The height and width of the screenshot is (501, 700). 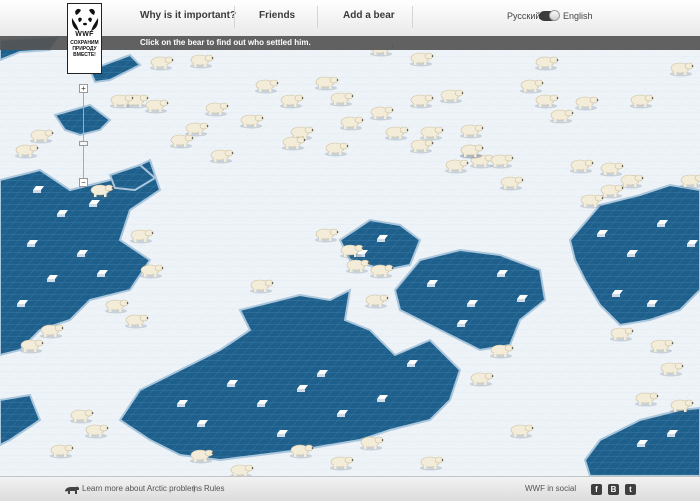 I want to click on zoom-out-button: −, so click(x=83, y=182).